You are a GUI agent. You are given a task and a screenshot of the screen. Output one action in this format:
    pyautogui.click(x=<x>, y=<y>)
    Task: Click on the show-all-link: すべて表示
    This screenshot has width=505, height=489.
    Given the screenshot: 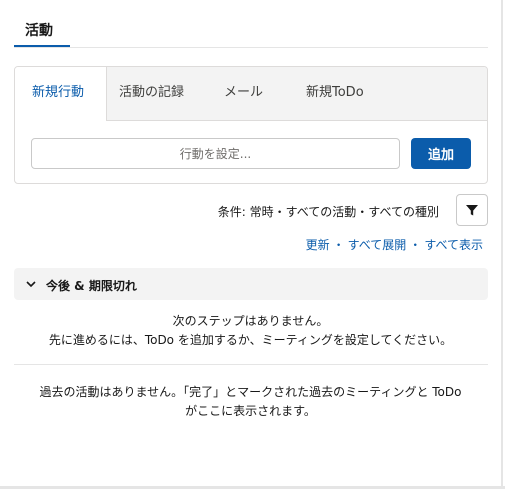 What is the action you would take?
    pyautogui.click(x=453, y=245)
    